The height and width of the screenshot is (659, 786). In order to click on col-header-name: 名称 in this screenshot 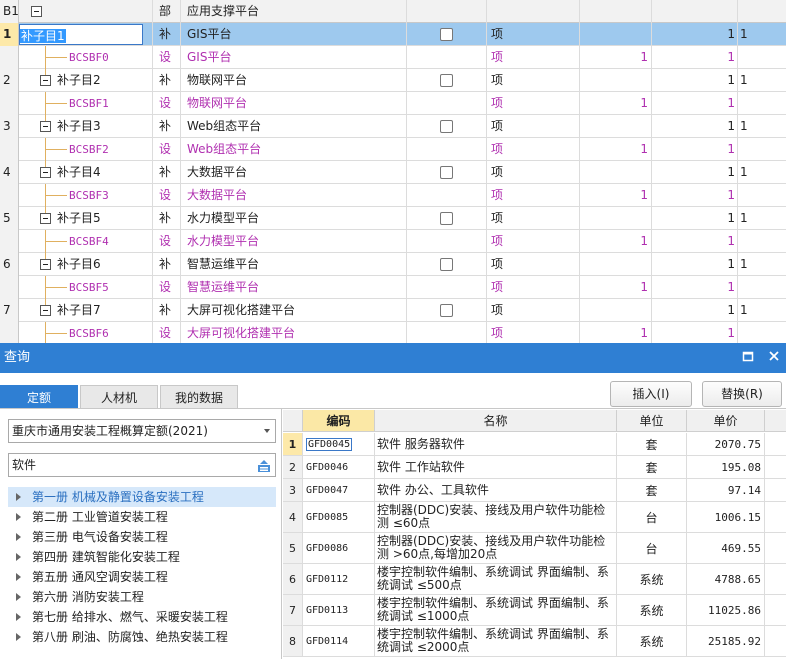, I will do `click(496, 421)`.